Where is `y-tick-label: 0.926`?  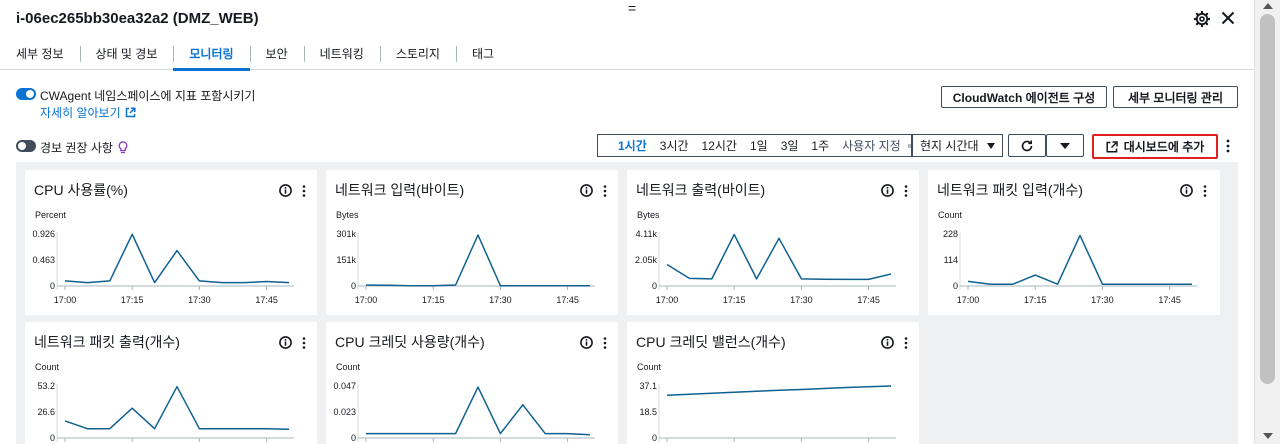 y-tick-label: 0.926 is located at coordinates (43, 234).